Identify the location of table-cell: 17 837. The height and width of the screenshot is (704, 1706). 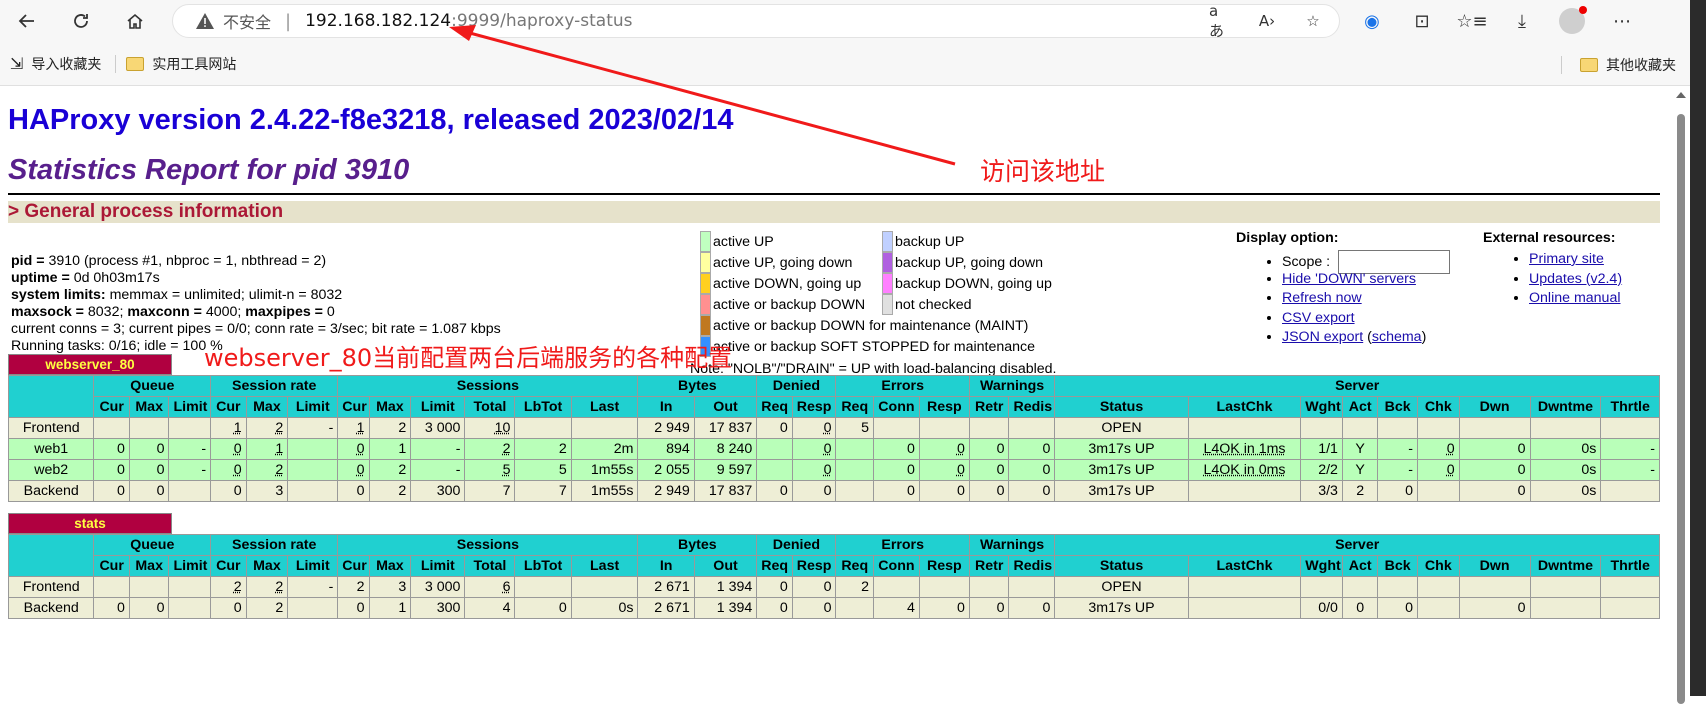
(725, 491).